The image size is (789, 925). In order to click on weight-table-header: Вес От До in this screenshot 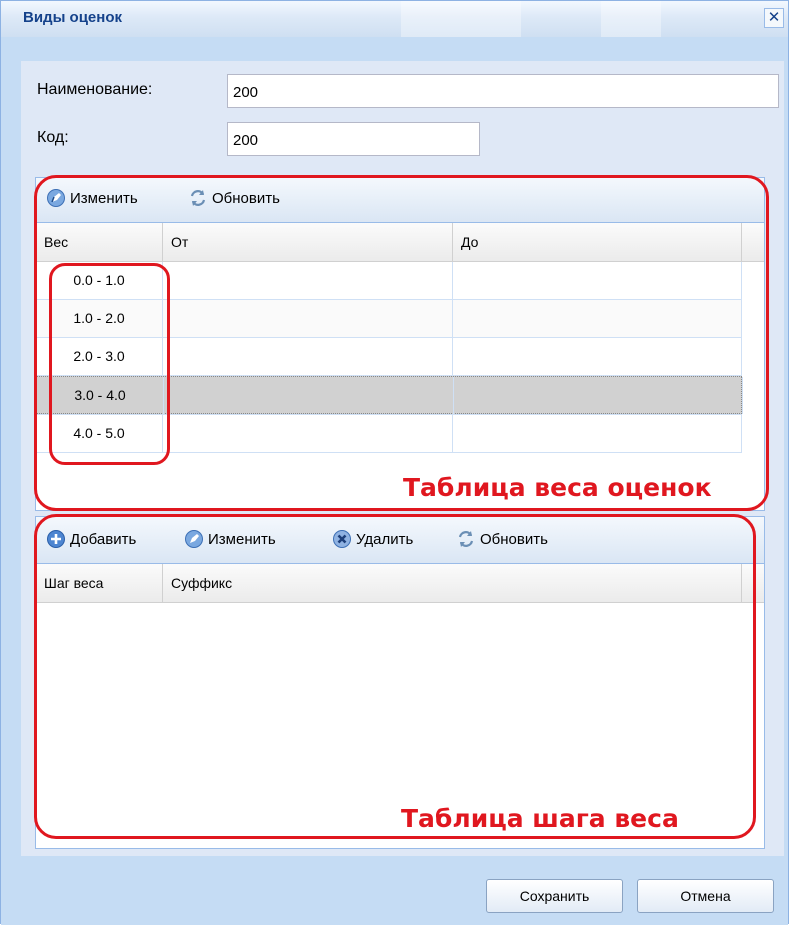, I will do `click(400, 242)`.